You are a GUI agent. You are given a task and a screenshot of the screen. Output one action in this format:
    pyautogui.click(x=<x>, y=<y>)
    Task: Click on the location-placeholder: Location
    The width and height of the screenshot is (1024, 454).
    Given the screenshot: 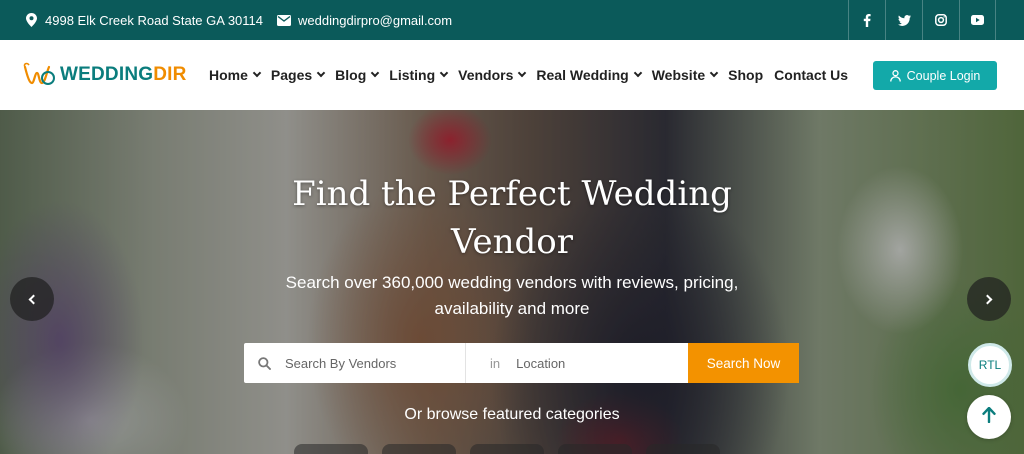 What is the action you would take?
    pyautogui.click(x=541, y=363)
    